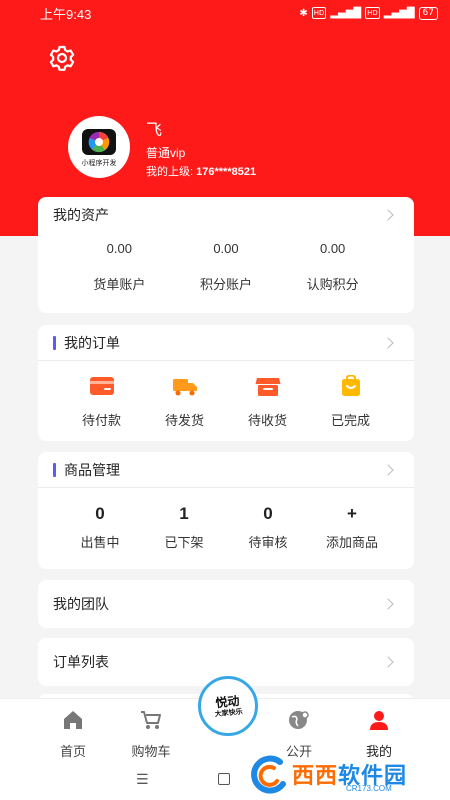  I want to click on asset-item-points-account: 0.00 积分账户, so click(226, 263).